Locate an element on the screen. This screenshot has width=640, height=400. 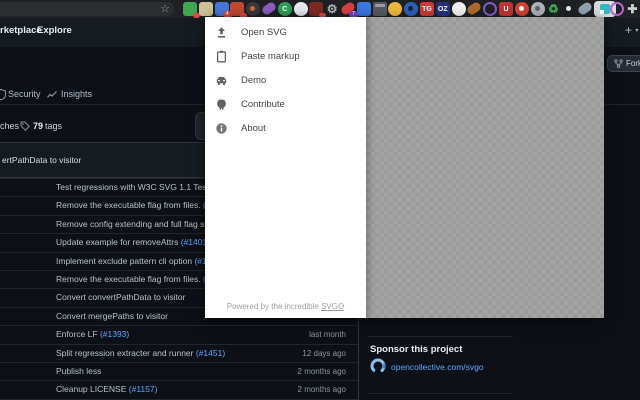
boat-icon is located at coordinates (585, 8).